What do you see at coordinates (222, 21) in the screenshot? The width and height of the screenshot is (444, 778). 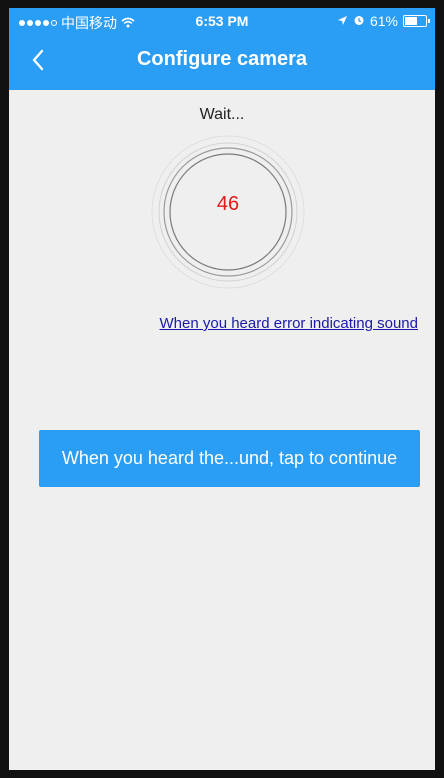 I see `status-bar: 中国移动 6:53 PM 61%` at bounding box center [222, 21].